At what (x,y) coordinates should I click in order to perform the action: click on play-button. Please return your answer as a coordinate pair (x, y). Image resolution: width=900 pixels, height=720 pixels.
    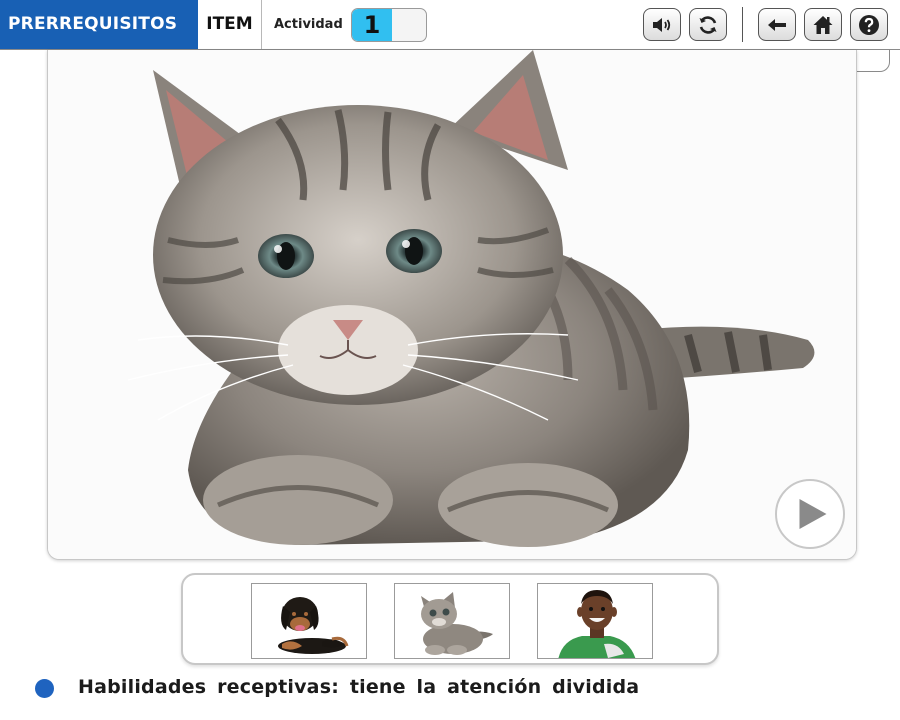
    Looking at the image, I should click on (810, 514).